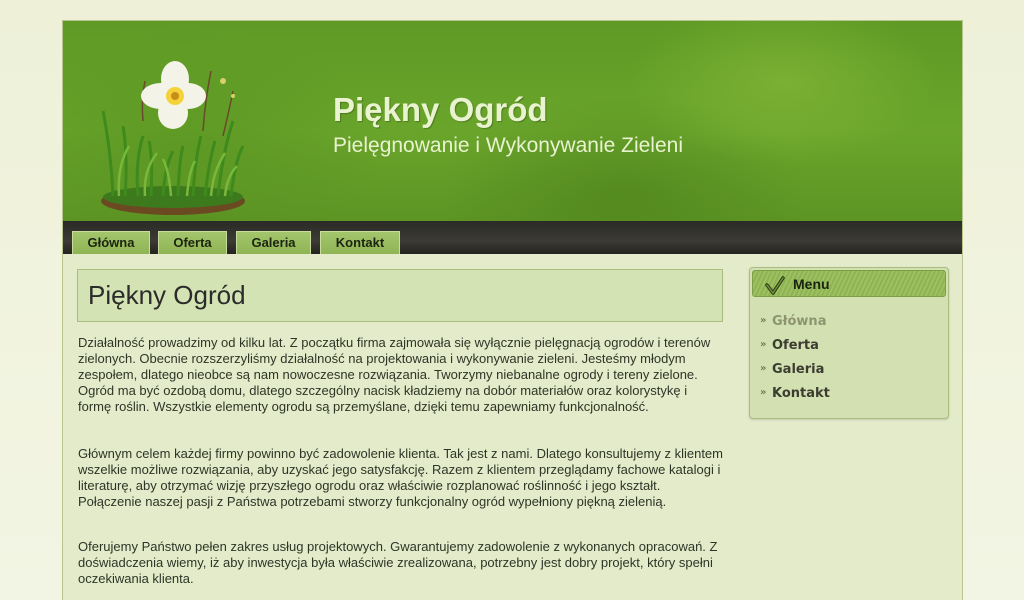 Image resolution: width=1024 pixels, height=600 pixels. I want to click on site-title: Piękny Ogród, so click(440, 109).